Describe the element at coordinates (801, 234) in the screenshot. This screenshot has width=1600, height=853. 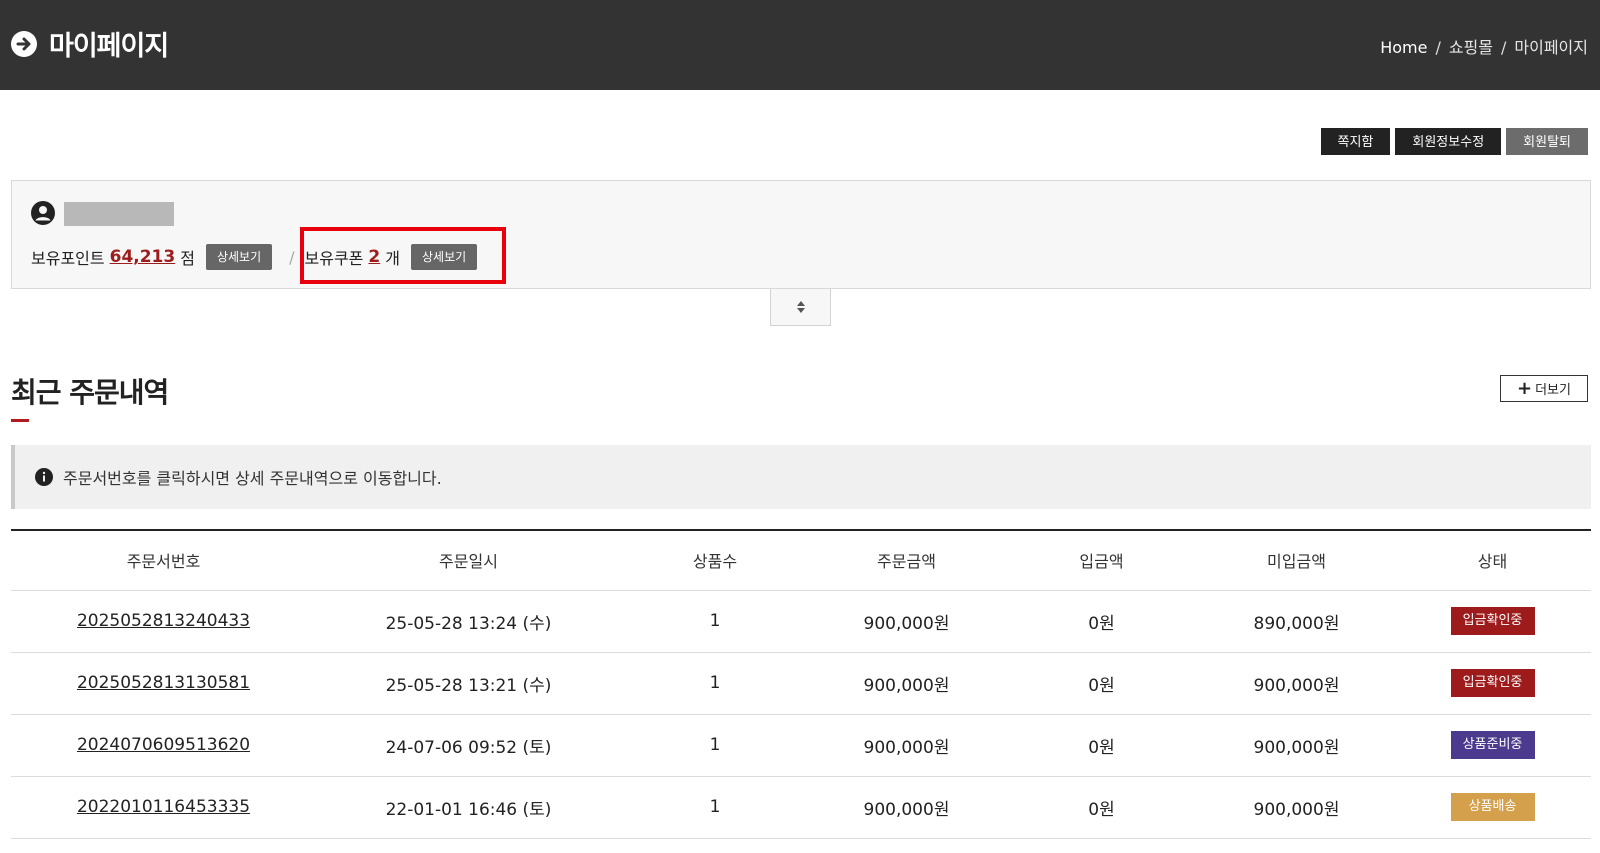
I see `profile-summary: 보유포인트 64,213 점 상세보기 / 보유쿠폰 2 개 상세보기` at that location.